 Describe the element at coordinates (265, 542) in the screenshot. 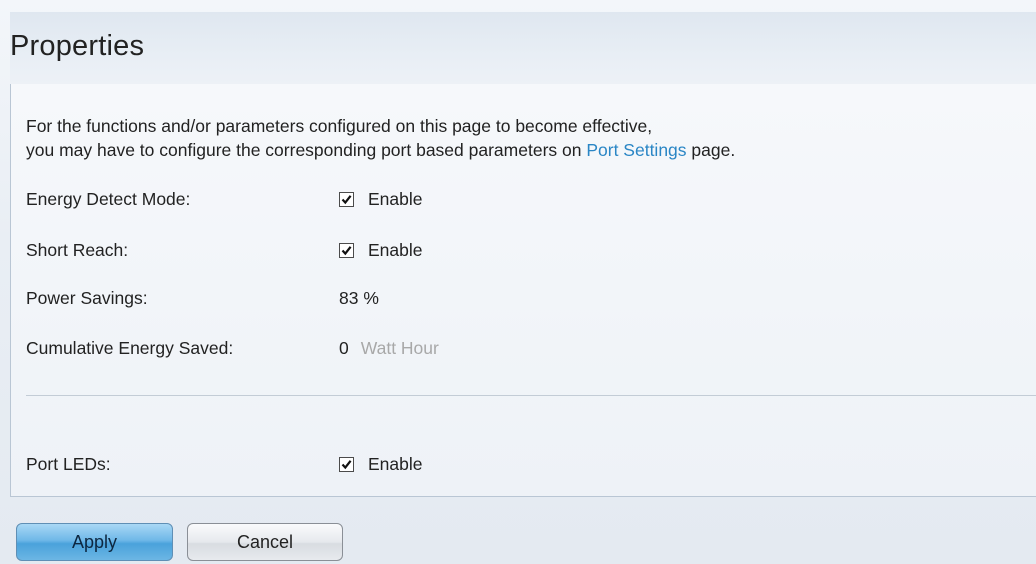

I see `cancel-button: Cancel` at that location.